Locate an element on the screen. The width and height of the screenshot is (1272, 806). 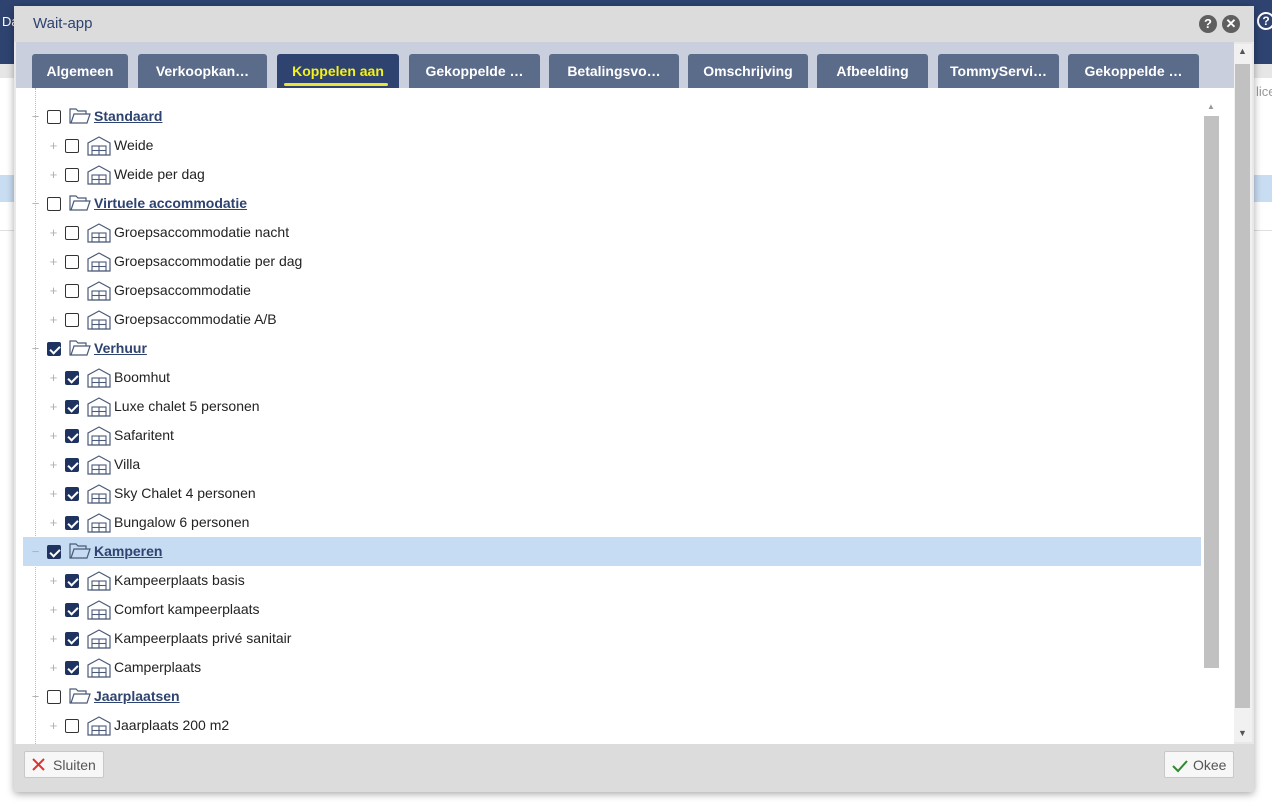
tree-item-row: + Bungalow 6 personen is located at coordinates (609, 522).